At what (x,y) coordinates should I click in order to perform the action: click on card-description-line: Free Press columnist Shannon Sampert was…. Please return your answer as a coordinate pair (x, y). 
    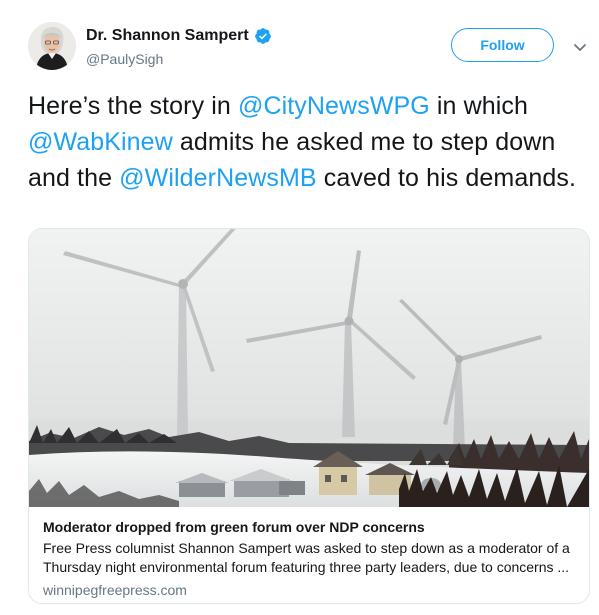
    Looking at the image, I should click on (306, 548).